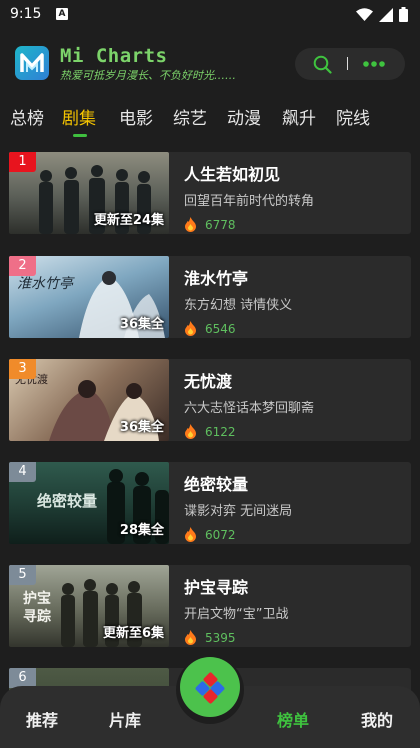 This screenshot has width=420, height=748. What do you see at coordinates (128, 220) in the screenshot?
I see `episode-status: 更新至24集` at bounding box center [128, 220].